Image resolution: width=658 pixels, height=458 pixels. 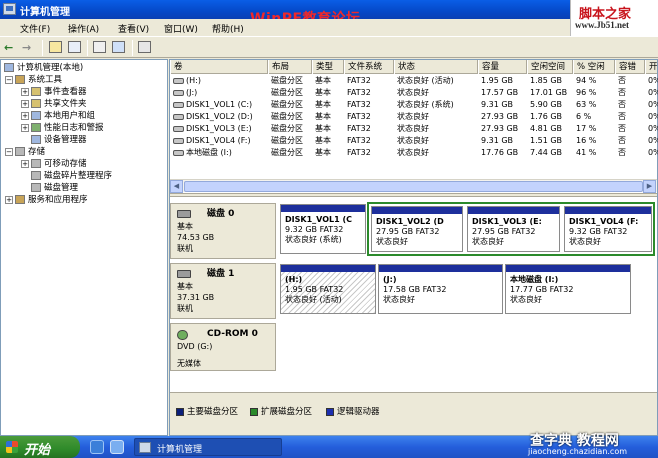 I want to click on up-folder-button, so click(x=56, y=47).